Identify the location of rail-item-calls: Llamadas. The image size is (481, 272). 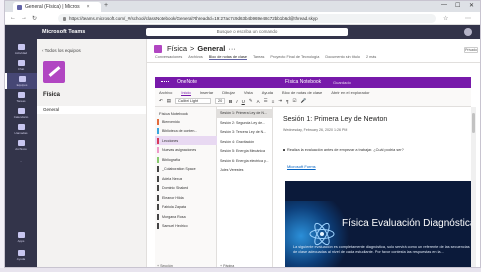
(21, 129).